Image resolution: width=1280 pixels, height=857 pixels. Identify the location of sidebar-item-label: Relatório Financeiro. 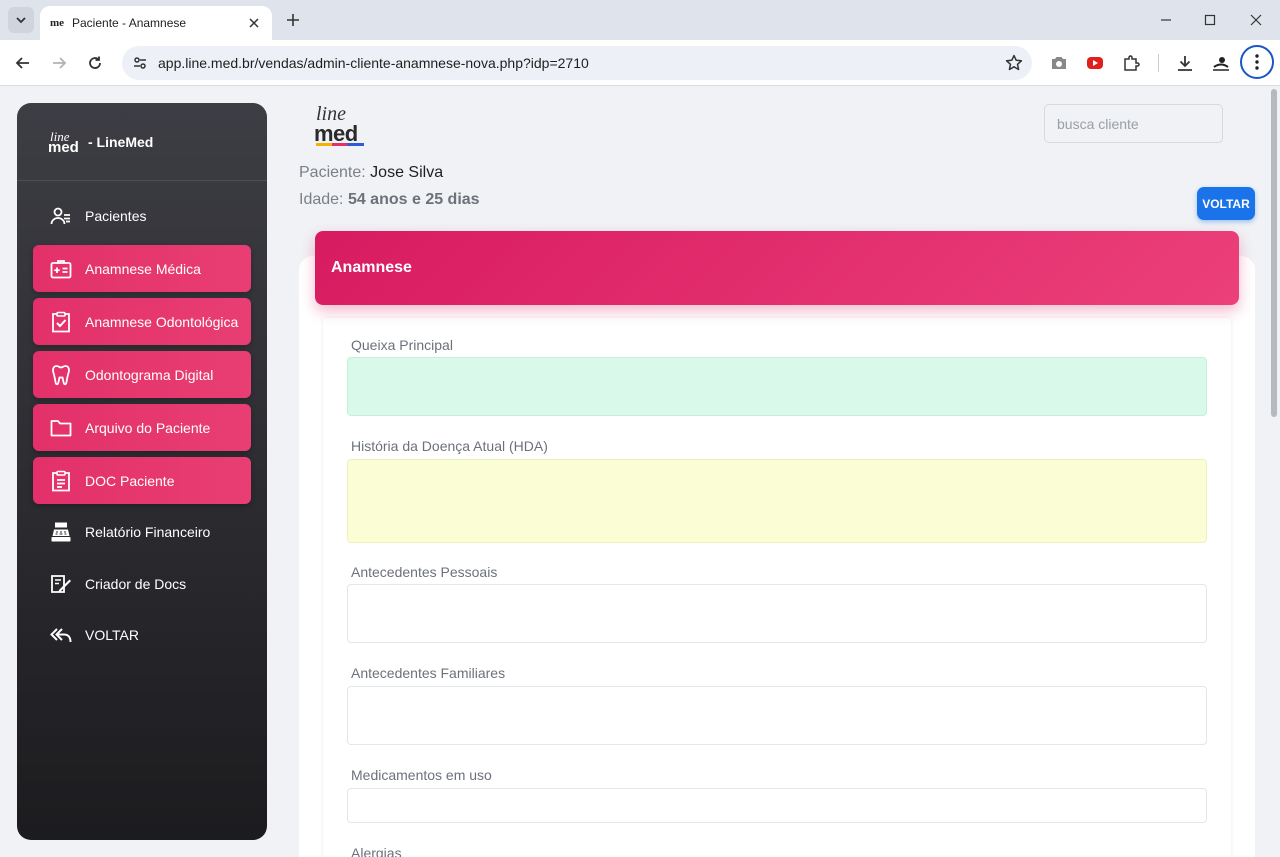
(148, 531).